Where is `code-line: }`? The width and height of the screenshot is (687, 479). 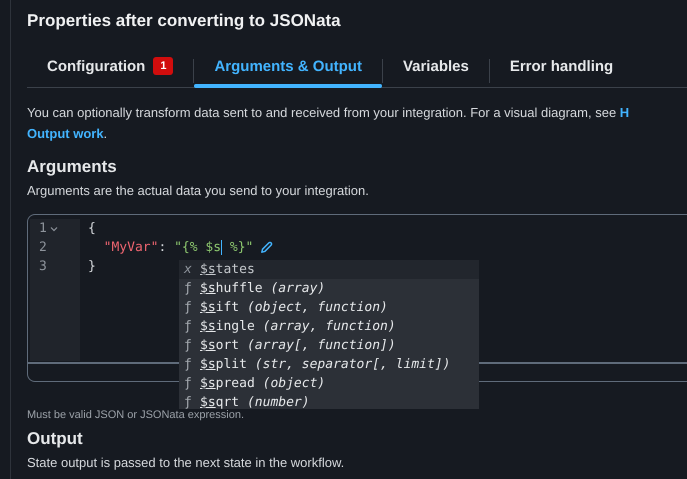
code-line: } is located at coordinates (92, 266).